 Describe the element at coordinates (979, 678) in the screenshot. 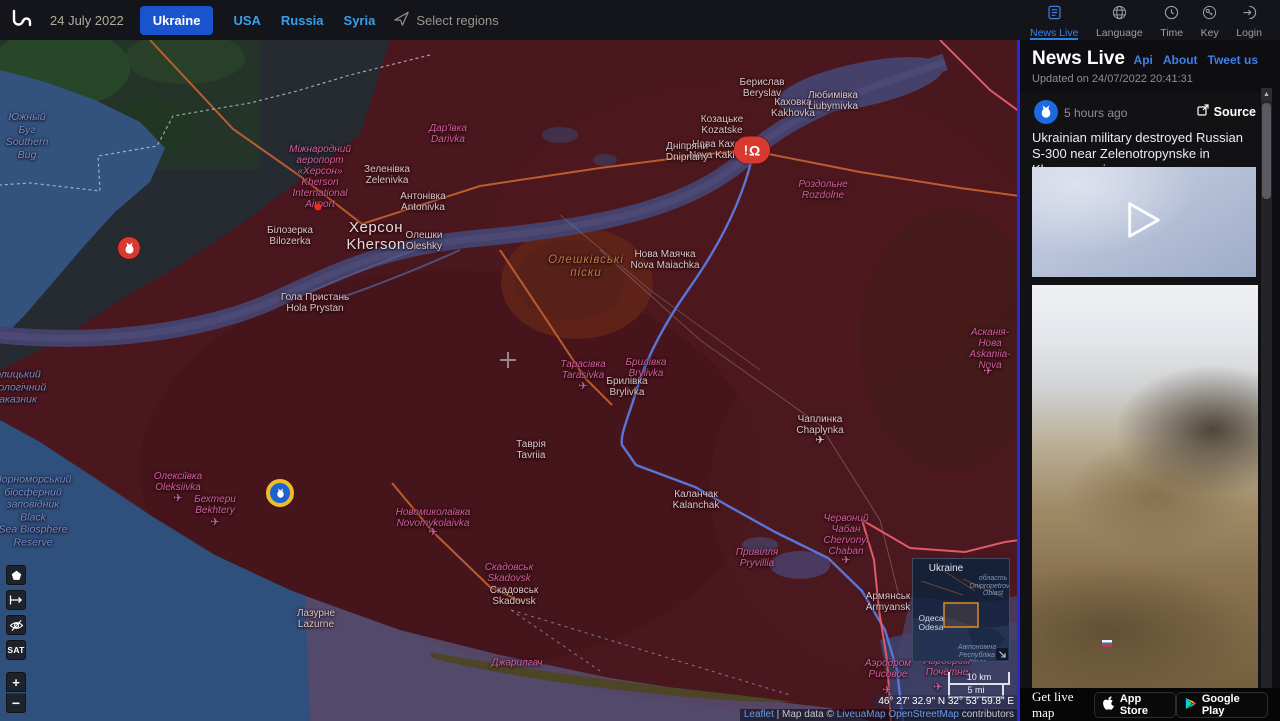

I see `scale-bar-km: 10 km` at that location.